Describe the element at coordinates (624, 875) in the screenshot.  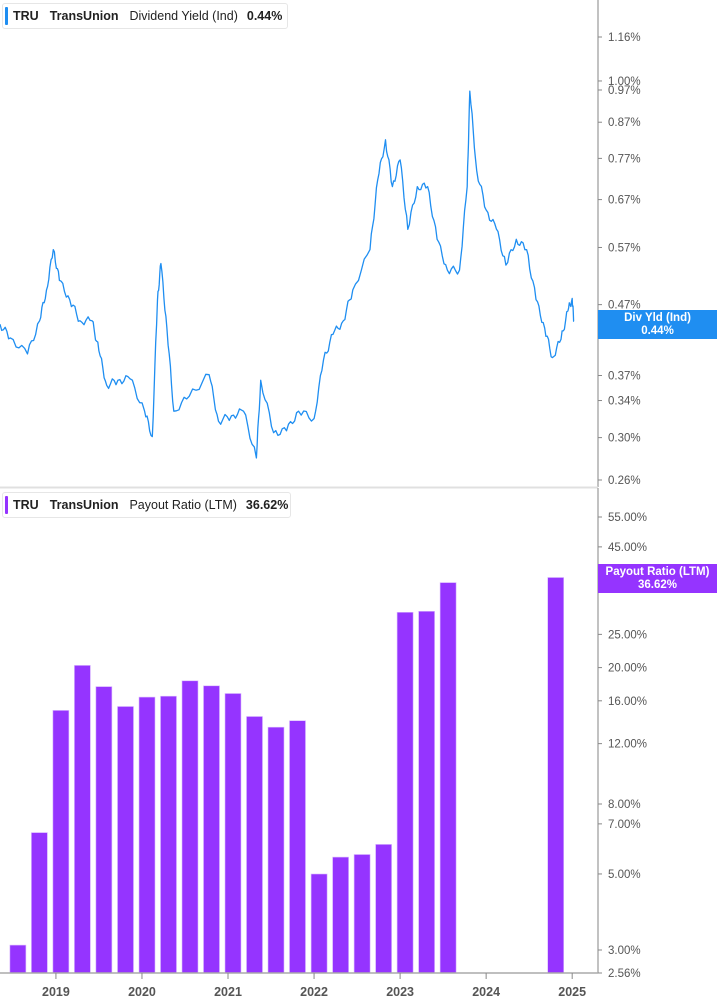
I see `bottom-y-tick-label: 5.00%` at that location.